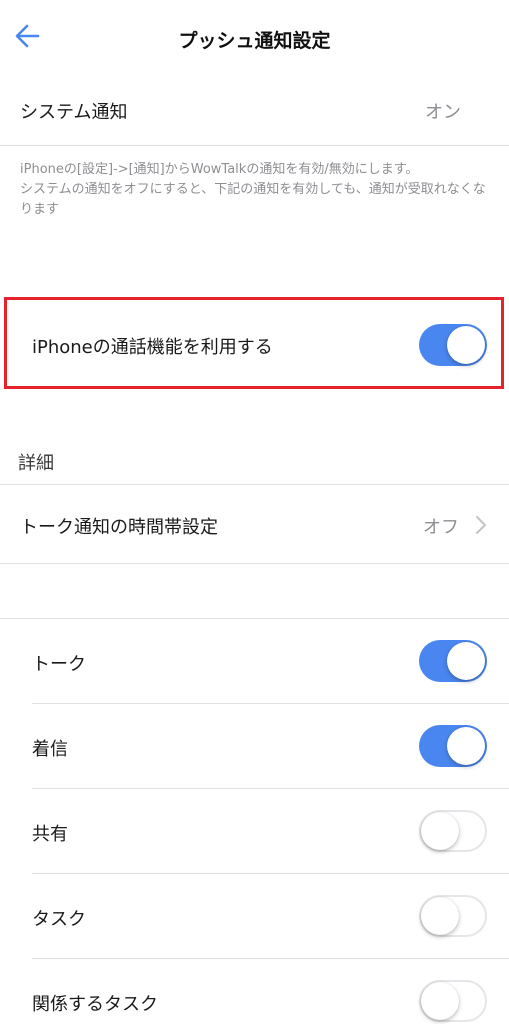 Image resolution: width=509 pixels, height=1024 pixels. Describe the element at coordinates (254, 661) in the screenshot. I see `list-item-talk: トーク` at that location.